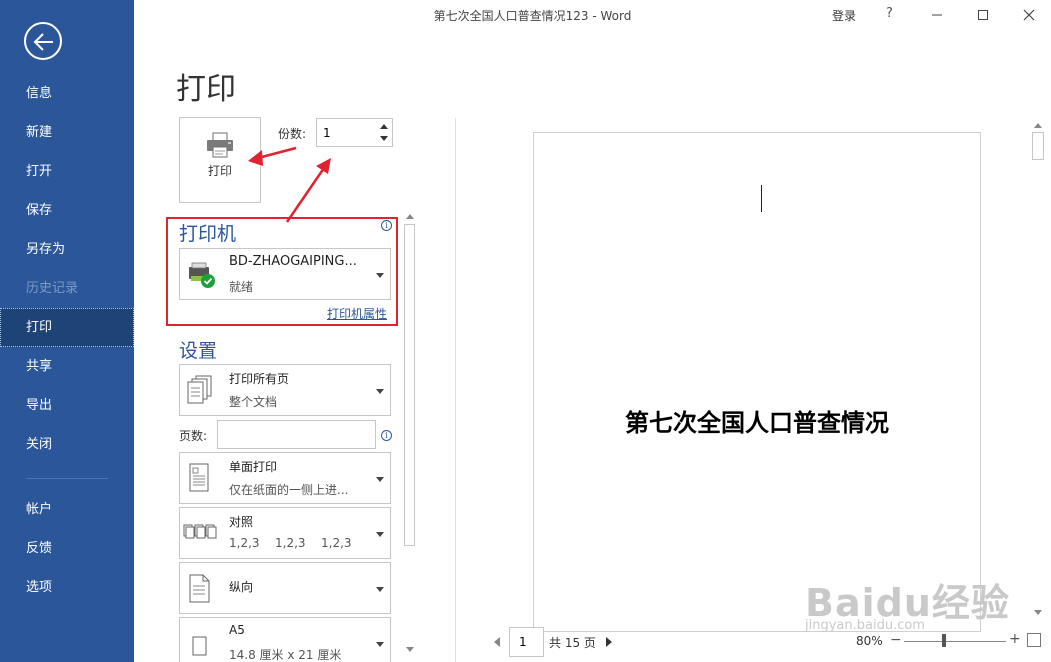  I want to click on paper-size-sub: 14.8 厘米 x 21 厘米, so click(285, 655).